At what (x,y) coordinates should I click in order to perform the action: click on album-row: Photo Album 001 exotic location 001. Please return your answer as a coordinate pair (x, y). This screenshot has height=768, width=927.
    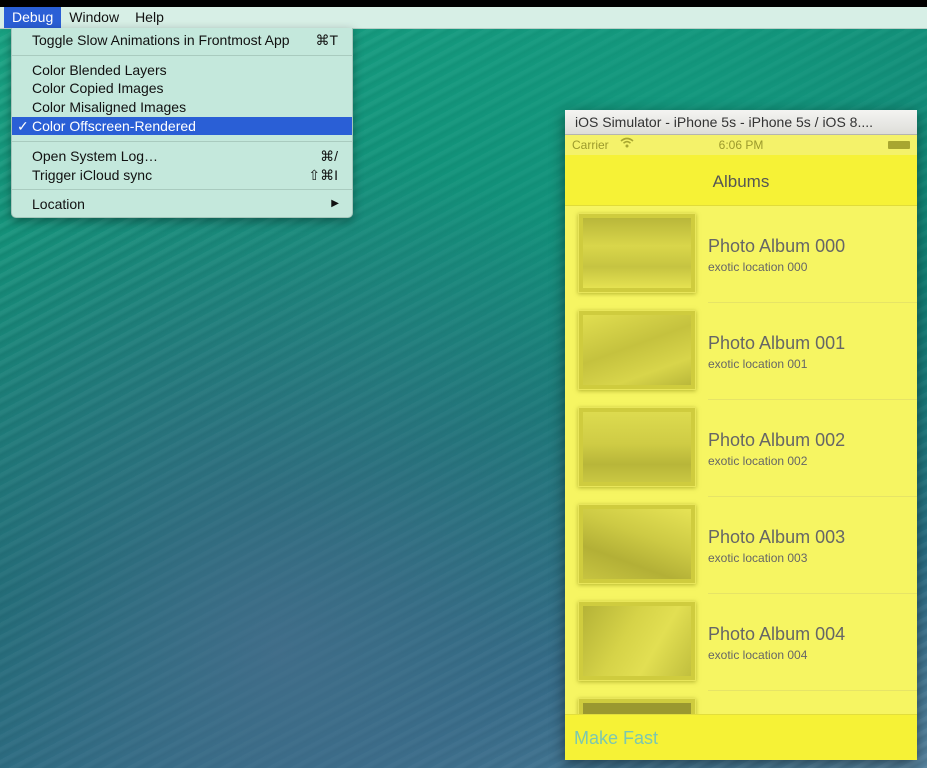
    Looking at the image, I should click on (741, 351).